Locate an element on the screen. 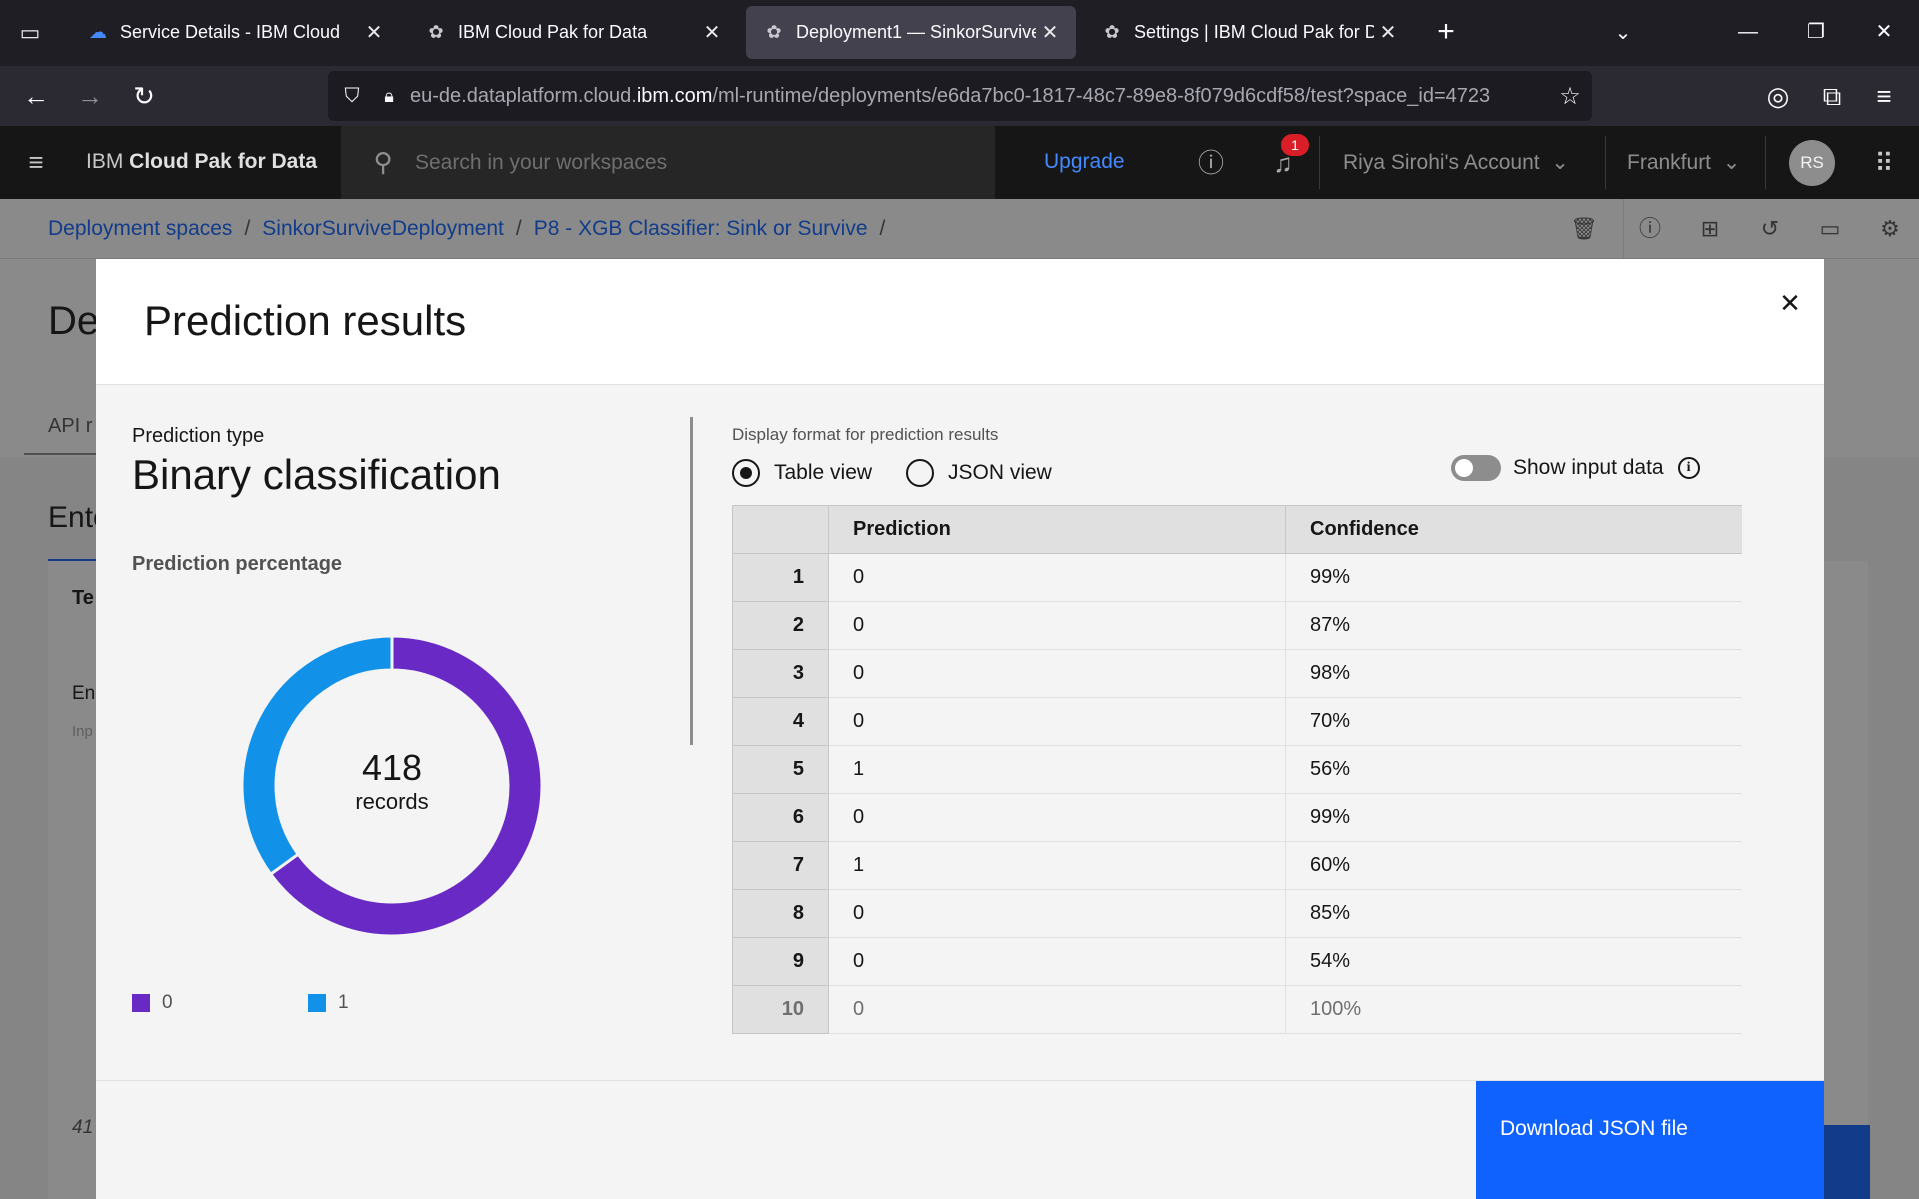 This screenshot has height=1199, width=1919. legend-swatch is located at coordinates (317, 1003).